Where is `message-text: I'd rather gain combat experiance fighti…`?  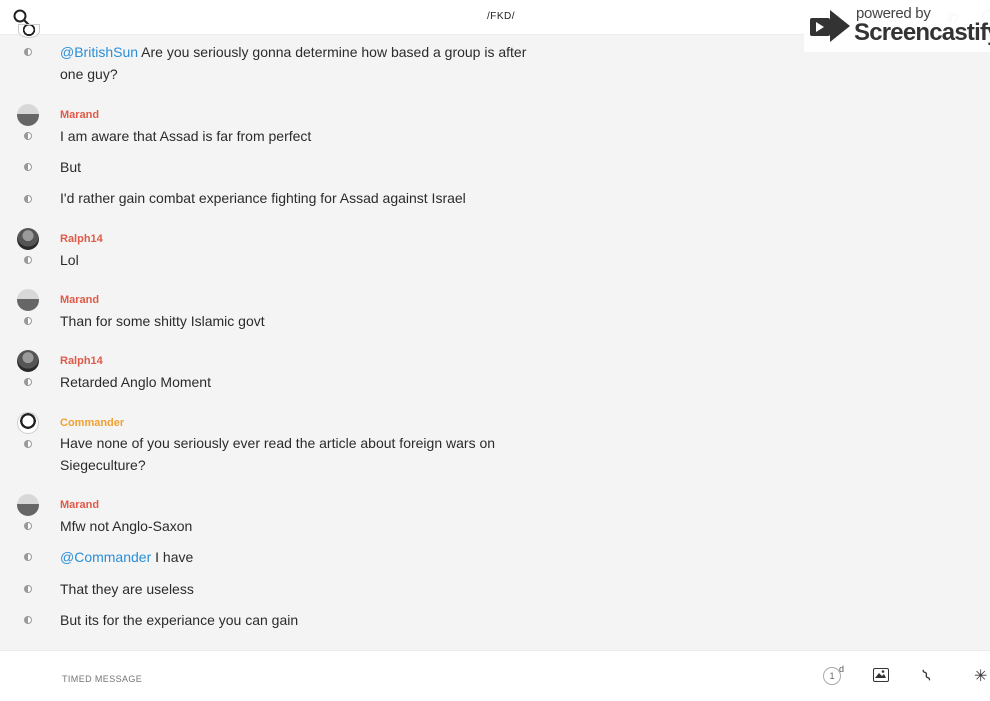 message-text: I'd rather gain combat experiance fighti… is located at coordinates (263, 198).